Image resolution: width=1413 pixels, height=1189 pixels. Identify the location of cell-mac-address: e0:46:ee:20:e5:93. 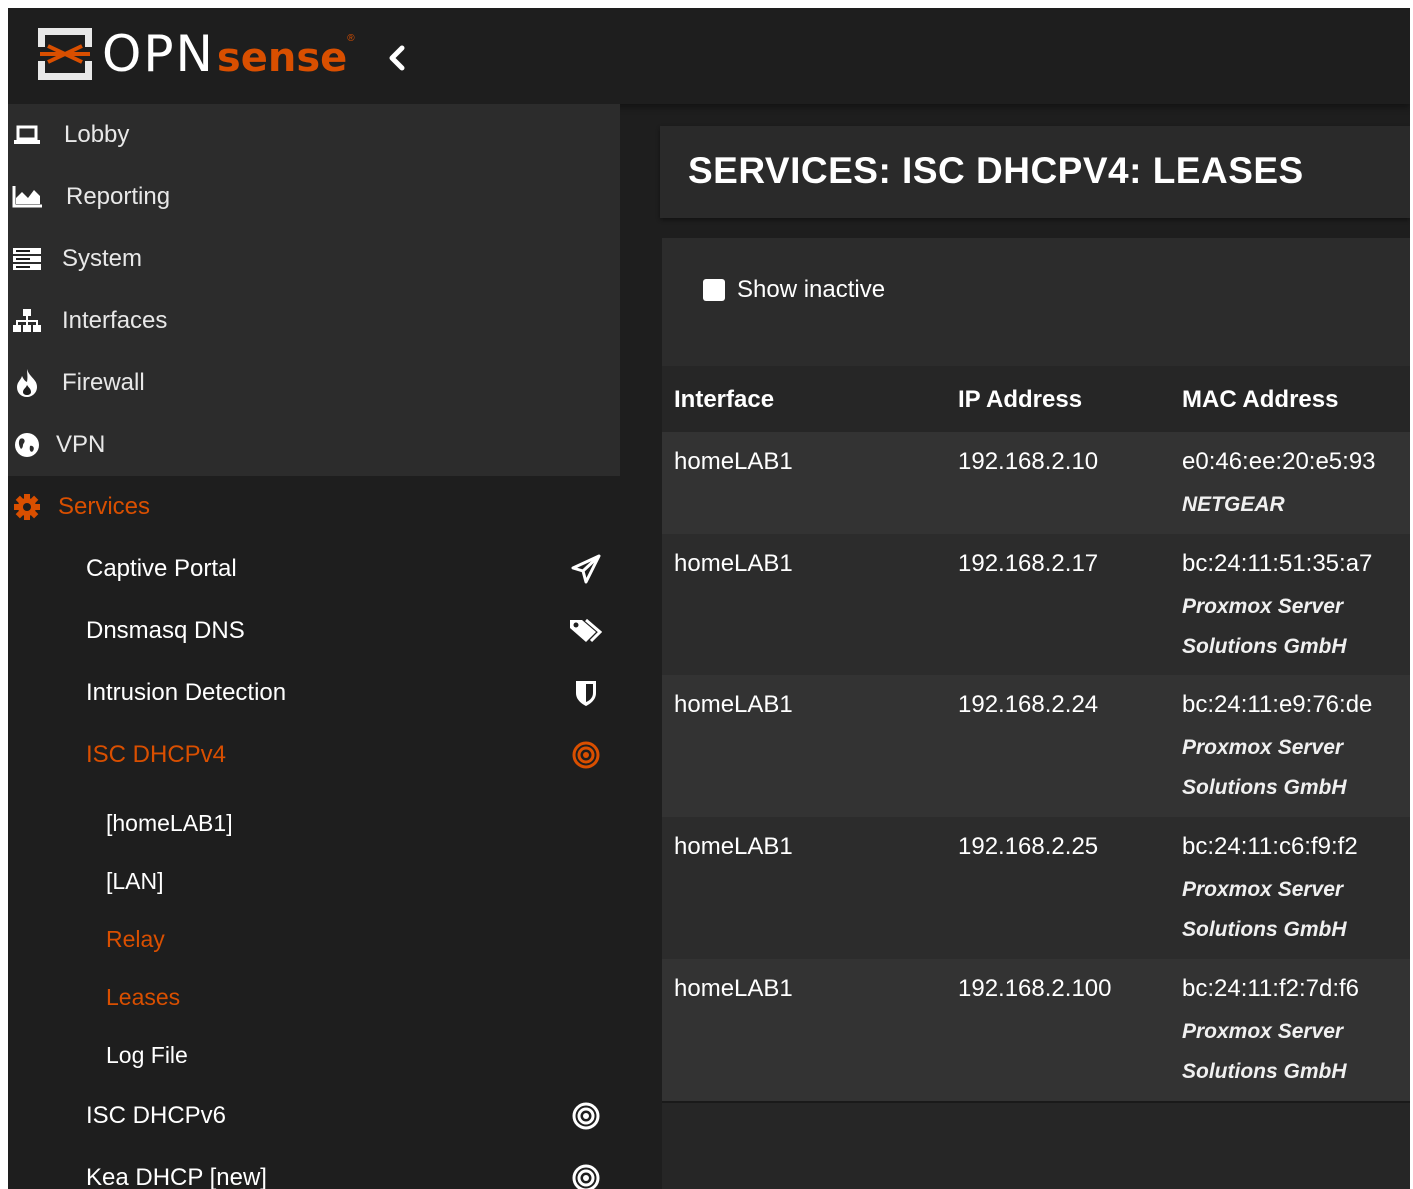
(1279, 461).